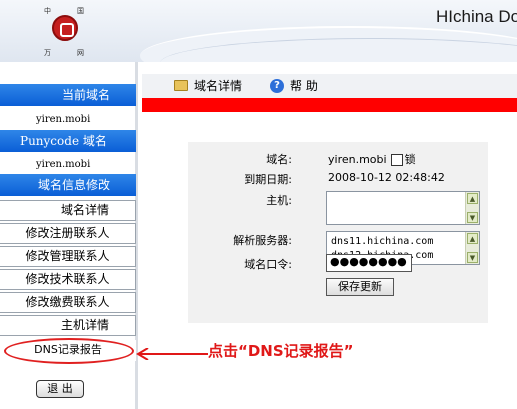 This screenshot has height=409, width=517. Describe the element at coordinates (476, 16) in the screenshot. I see `brand-title: HIchina Dom` at that location.